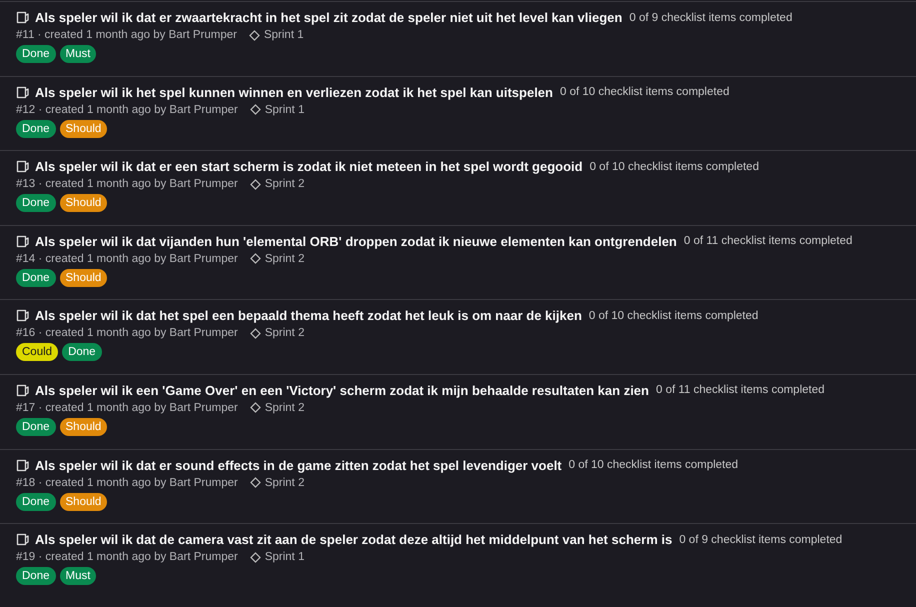 Image resolution: width=916 pixels, height=607 pixels. Describe the element at coordinates (127, 408) in the screenshot. I see `issue-meta: #17 · created 1 month ago by Bart Prumper` at that location.